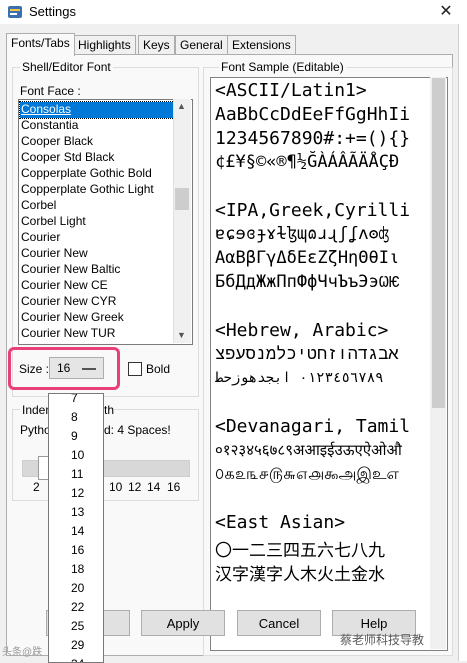  Describe the element at coordinates (86, 436) in the screenshot. I see `size-option: 9` at that location.